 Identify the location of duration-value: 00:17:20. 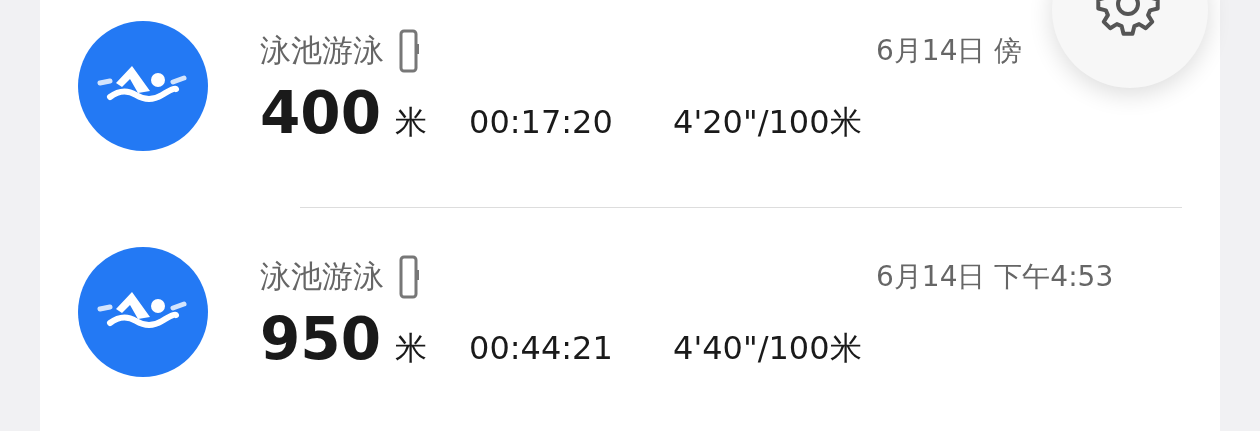
(541, 122).